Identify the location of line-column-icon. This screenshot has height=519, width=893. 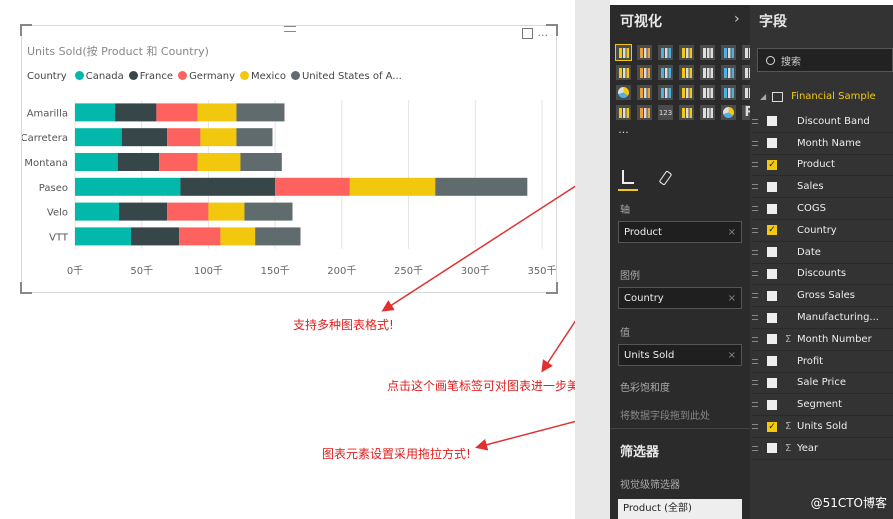
(665, 72).